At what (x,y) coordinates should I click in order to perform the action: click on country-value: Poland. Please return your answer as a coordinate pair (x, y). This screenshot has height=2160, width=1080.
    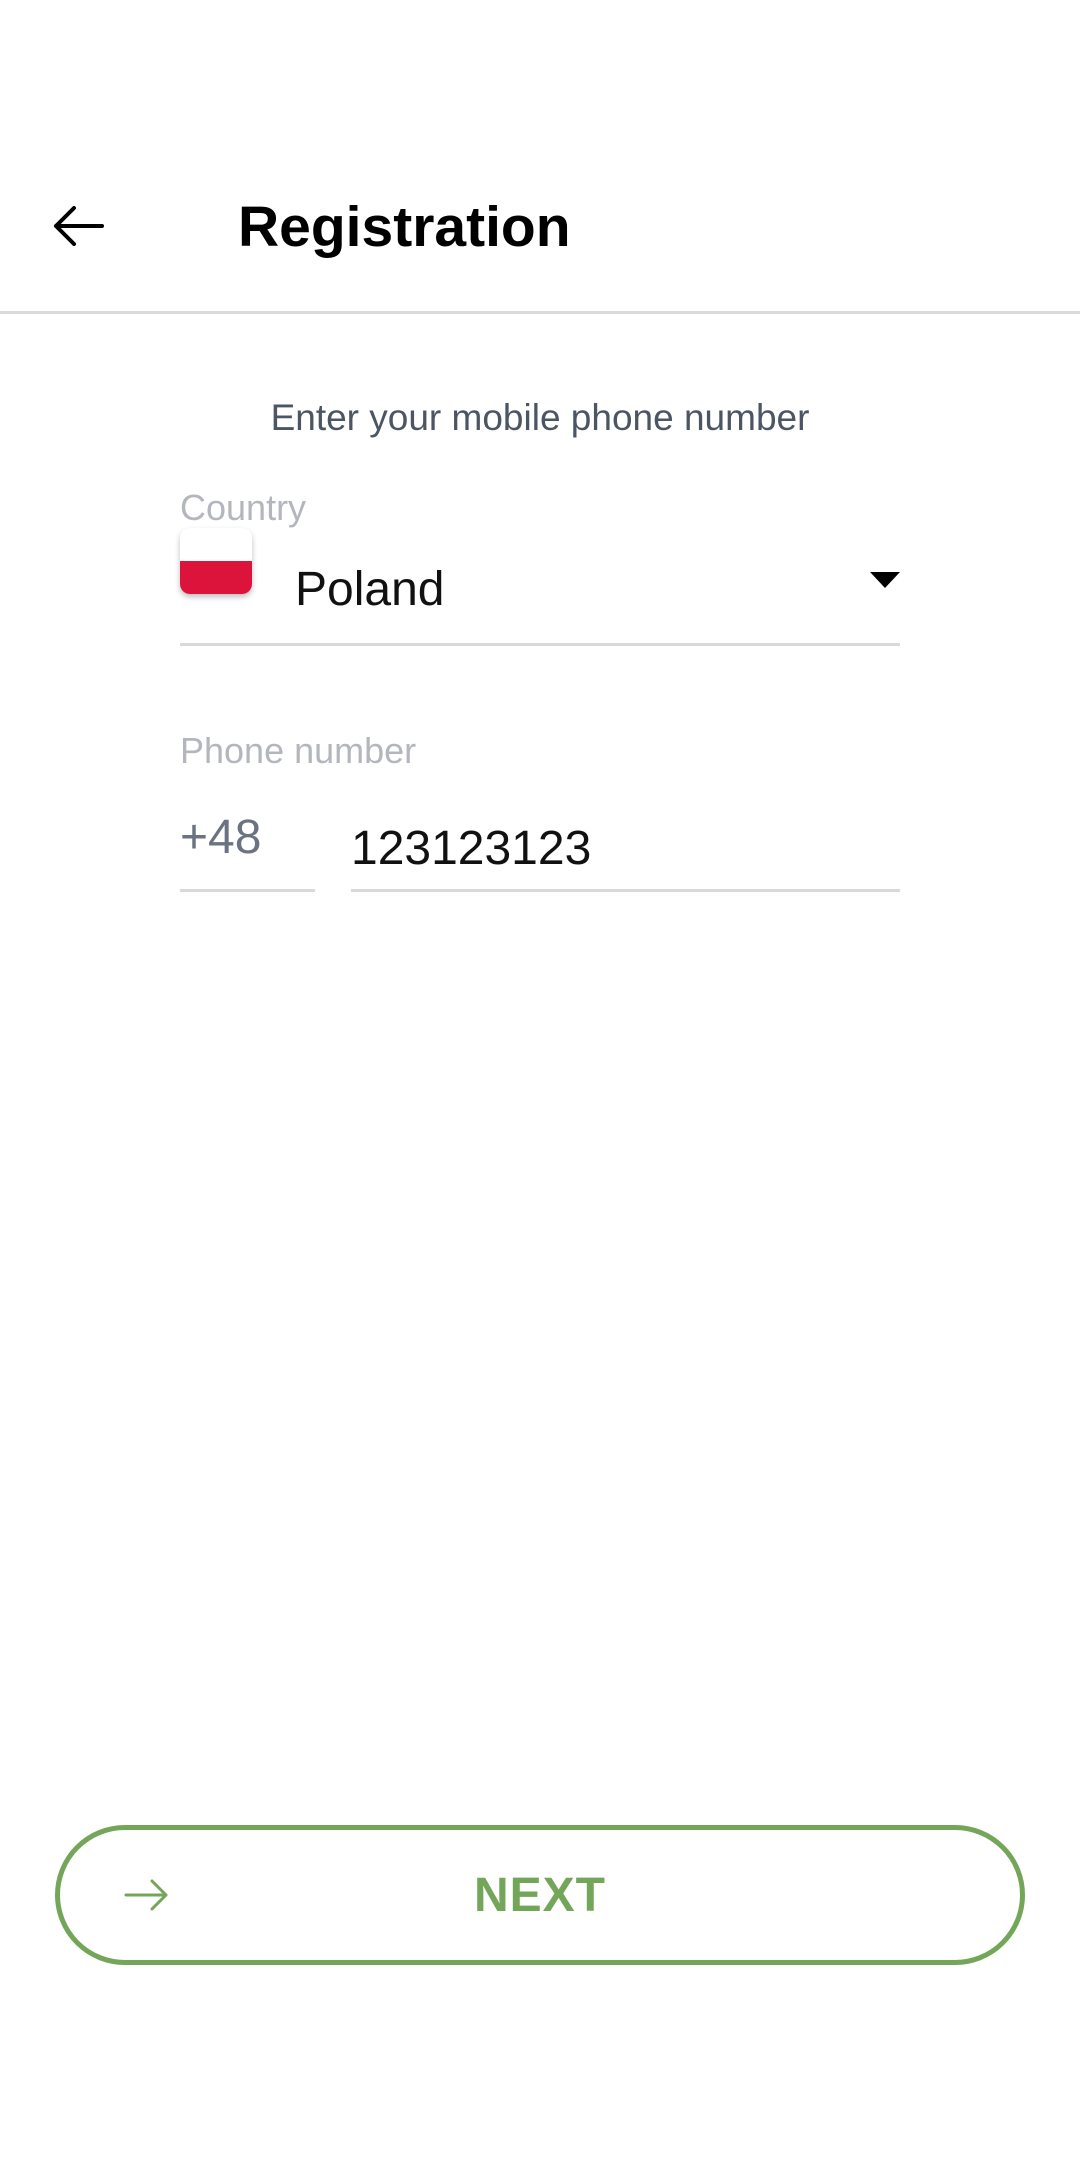
    Looking at the image, I should click on (370, 589).